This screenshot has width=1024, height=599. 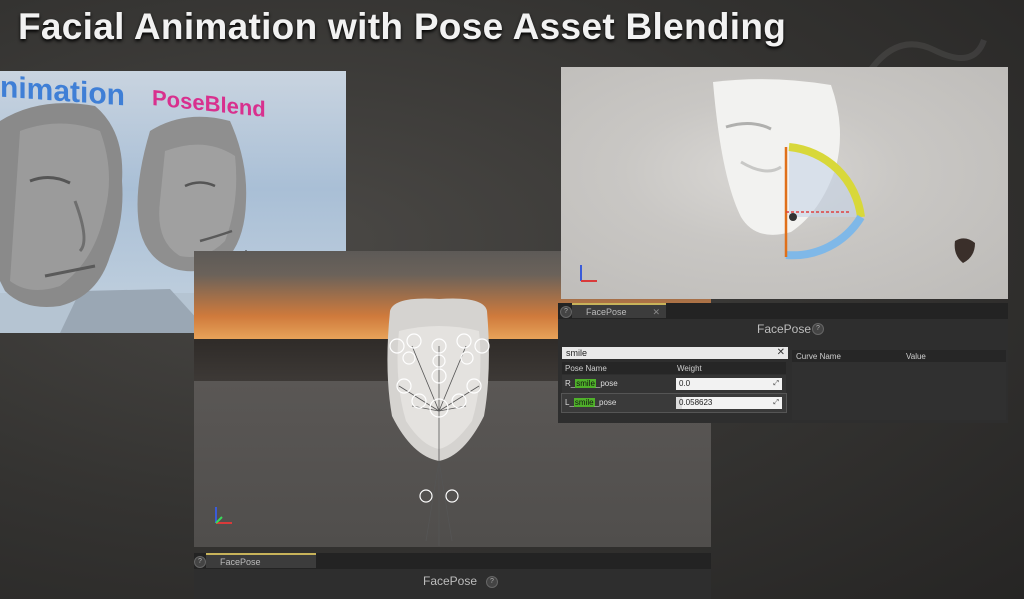 I want to click on curve-list, so click(x=899, y=391).